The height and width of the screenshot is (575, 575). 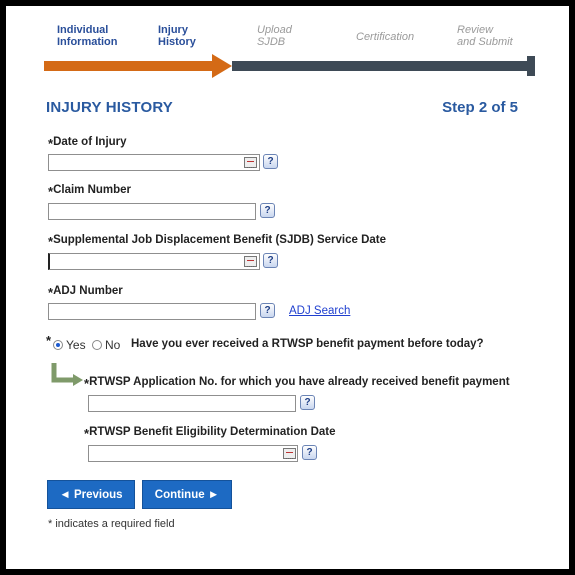 I want to click on step-certification: Certification, so click(x=385, y=37).